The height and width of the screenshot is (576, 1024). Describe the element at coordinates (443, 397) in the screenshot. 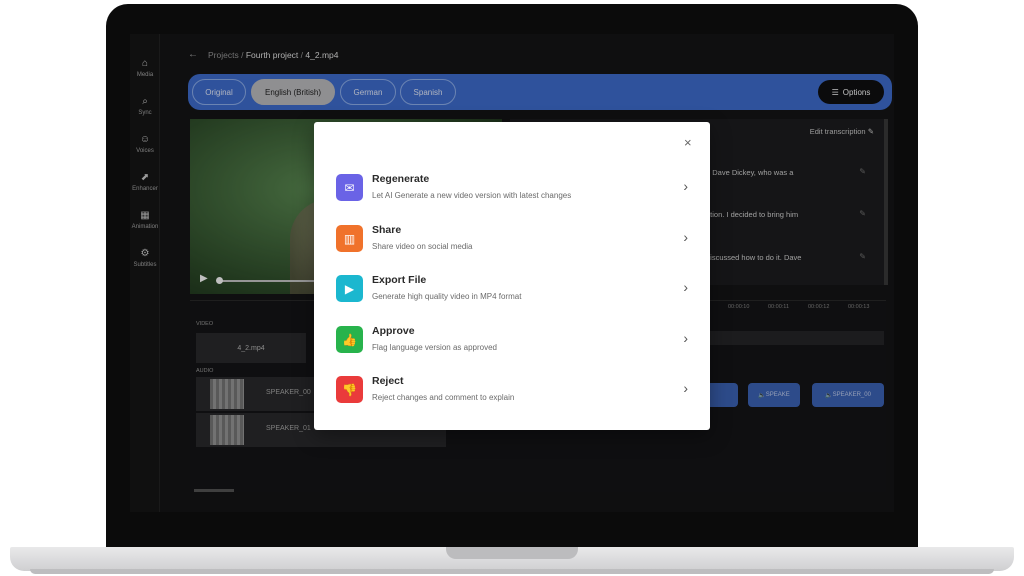

I see `option-description: Reject changes and comment to explain` at that location.